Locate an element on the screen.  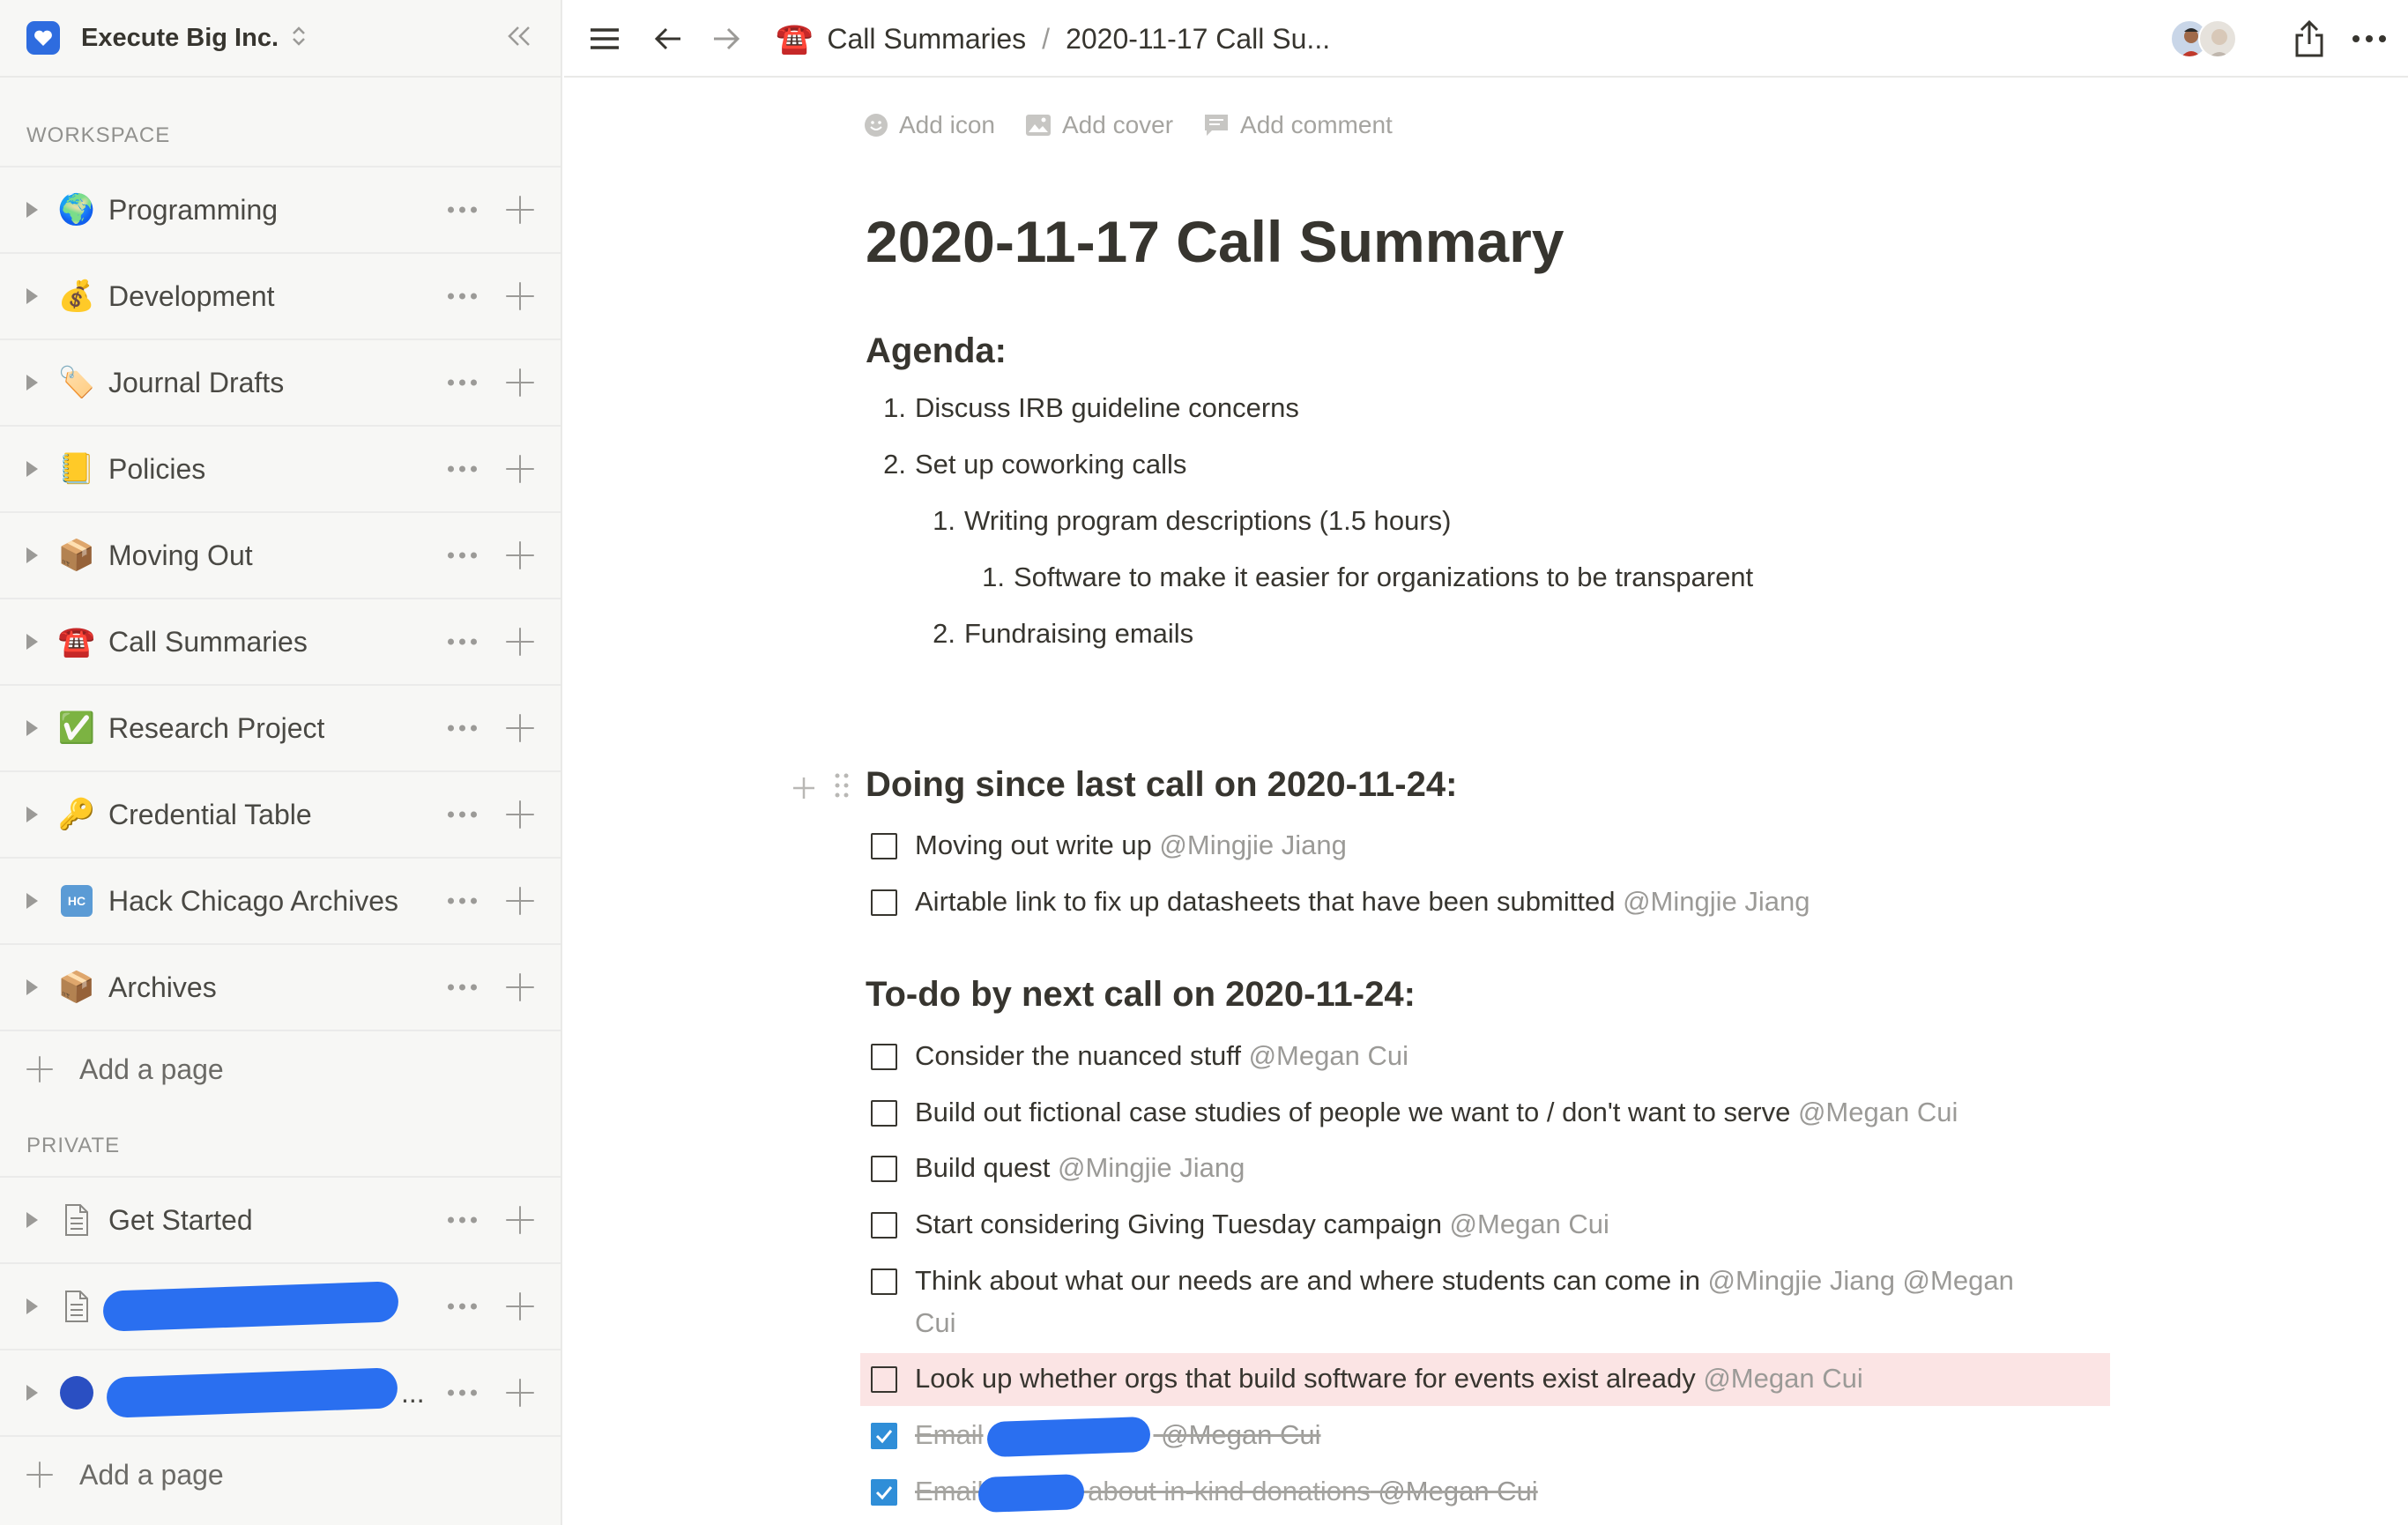
forward-arrow-icon is located at coordinates (726, 38).